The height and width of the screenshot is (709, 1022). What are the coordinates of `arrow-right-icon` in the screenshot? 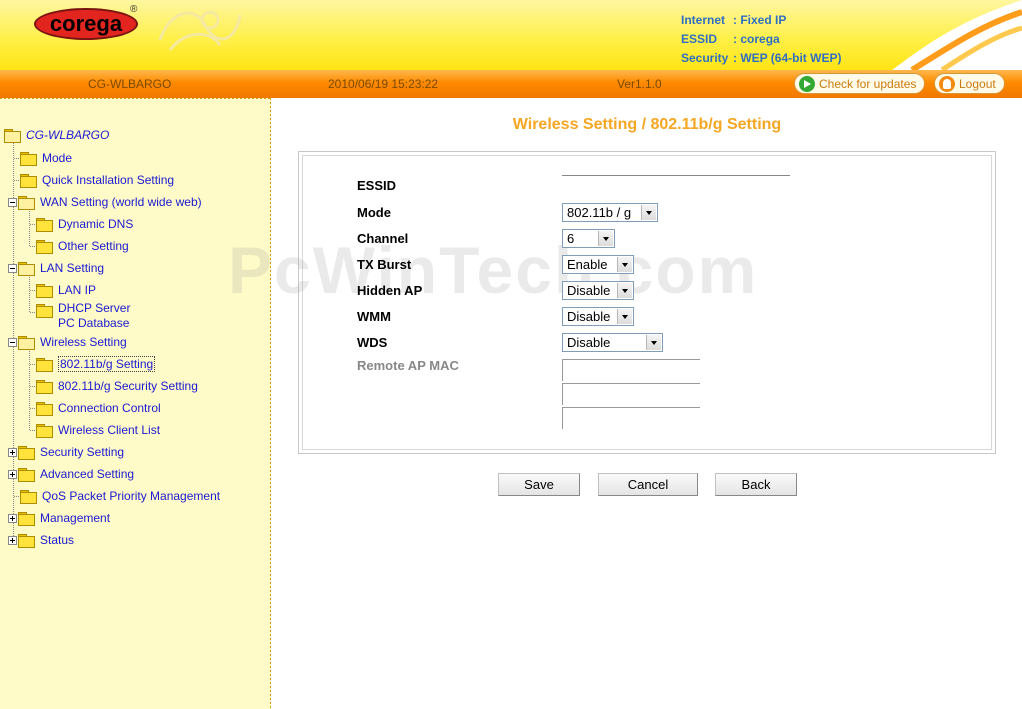 It's located at (807, 83).